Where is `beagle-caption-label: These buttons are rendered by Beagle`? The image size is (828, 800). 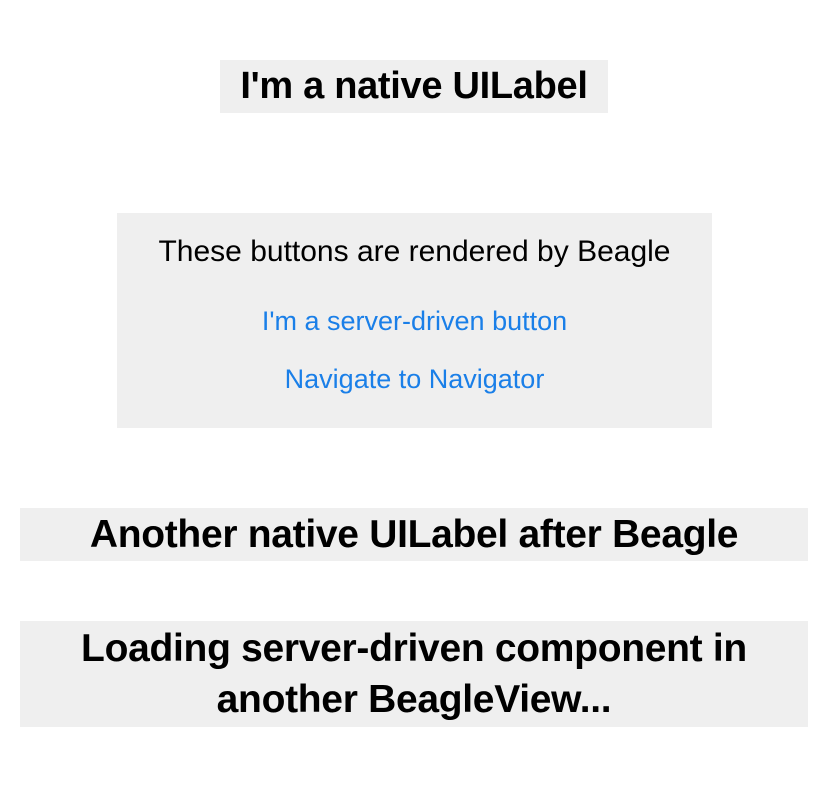 beagle-caption-label: These buttons are rendered by Beagle is located at coordinates (414, 251).